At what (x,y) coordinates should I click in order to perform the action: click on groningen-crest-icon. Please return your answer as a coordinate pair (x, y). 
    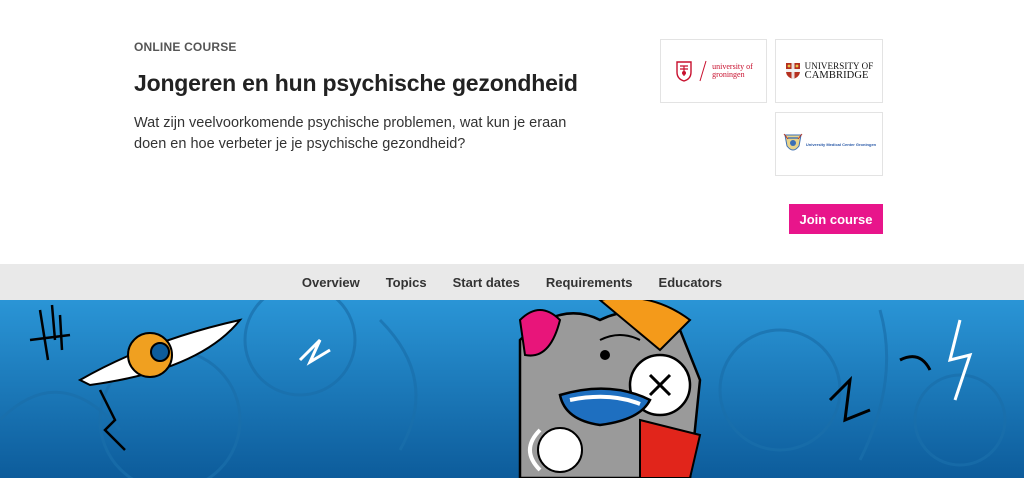
    Looking at the image, I should click on (684, 71).